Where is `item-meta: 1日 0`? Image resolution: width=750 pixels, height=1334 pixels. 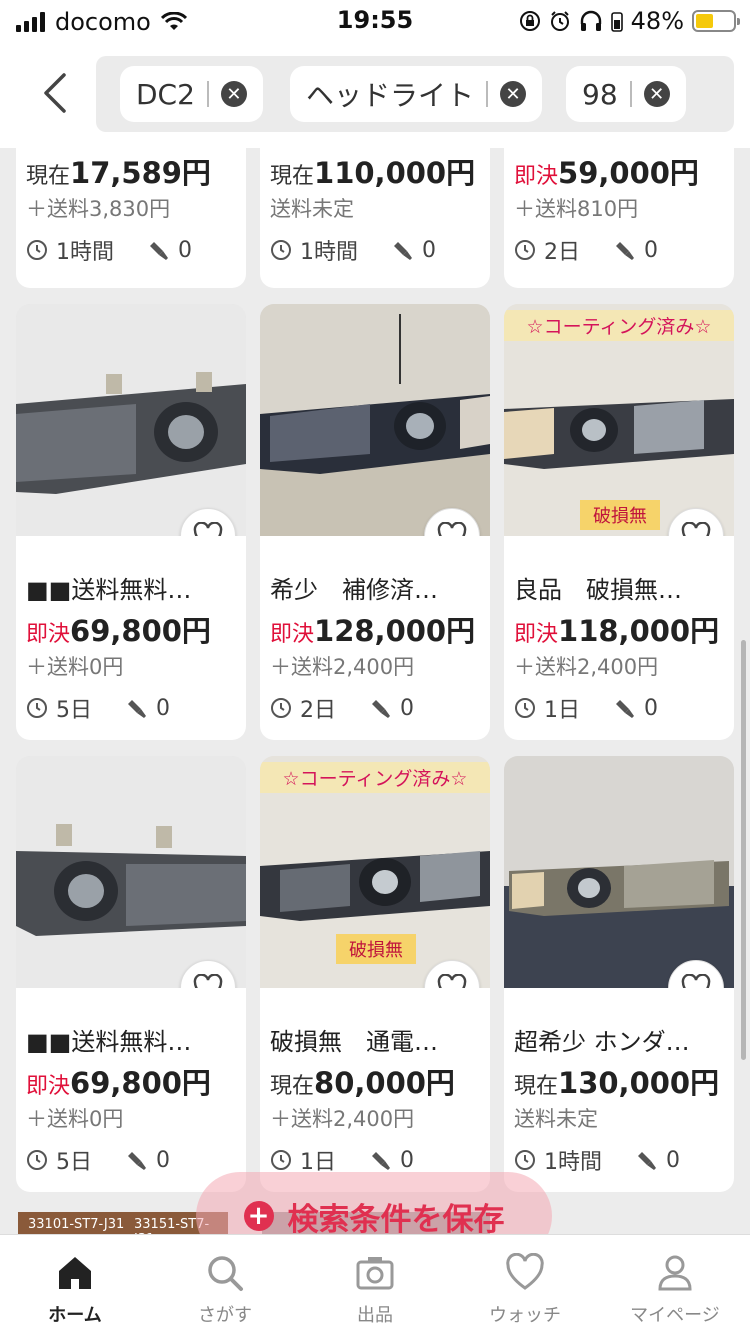 item-meta: 1日 0 is located at coordinates (619, 708).